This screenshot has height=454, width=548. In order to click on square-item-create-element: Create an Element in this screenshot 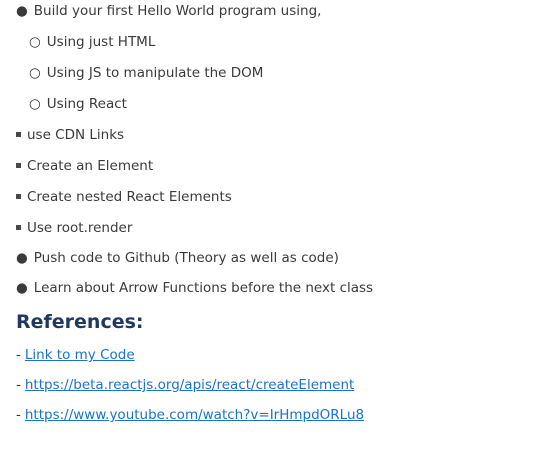, I will do `click(84, 166)`.